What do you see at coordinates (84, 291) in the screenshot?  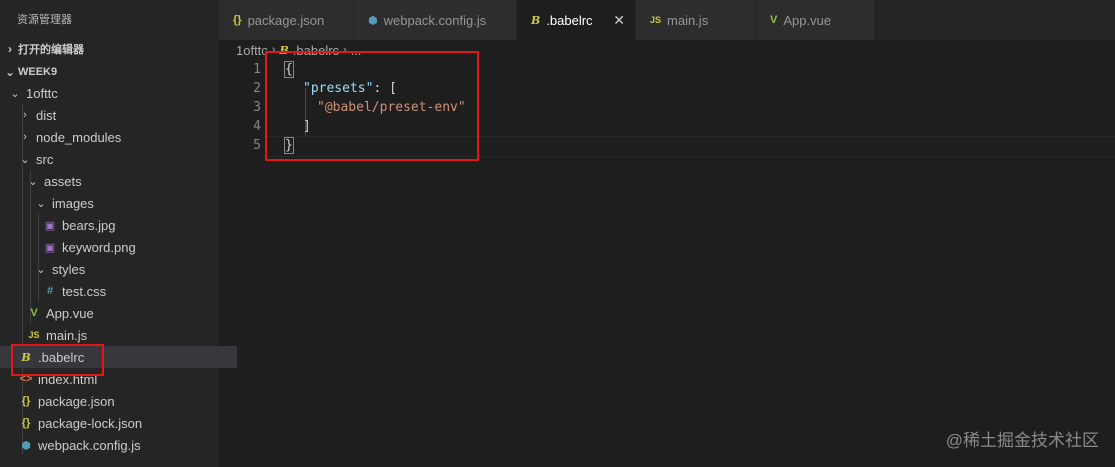 I see `tree-item-label: test.css` at bounding box center [84, 291].